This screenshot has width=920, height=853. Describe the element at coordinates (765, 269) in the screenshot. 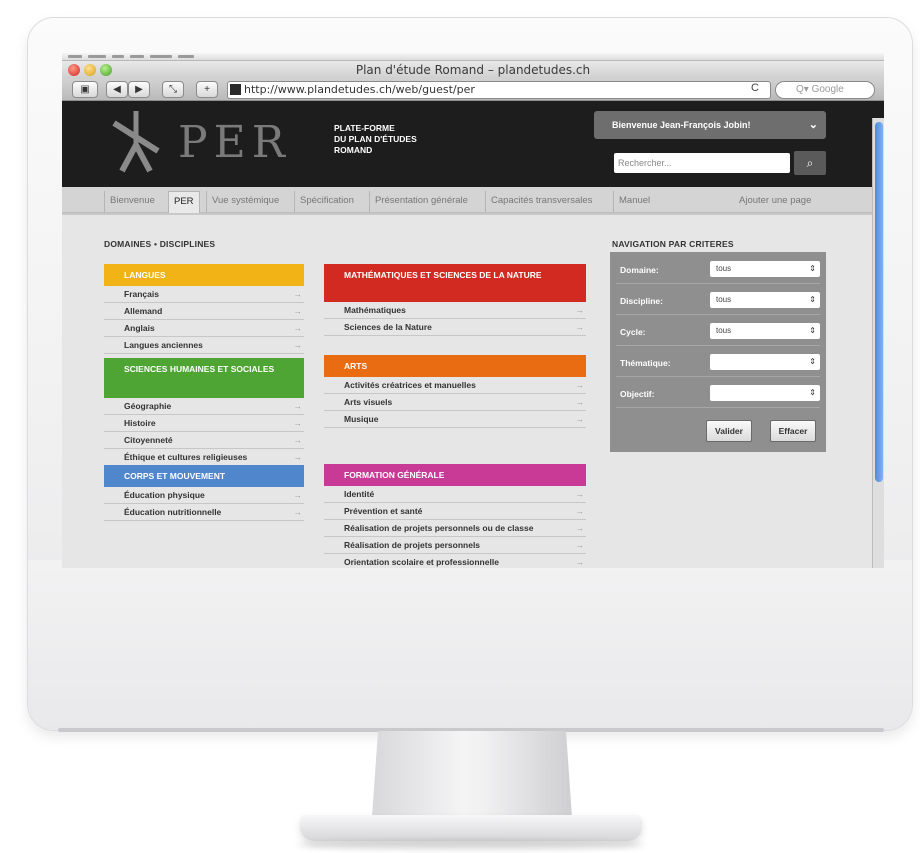

I see `domaine-select: tous ⇕` at that location.